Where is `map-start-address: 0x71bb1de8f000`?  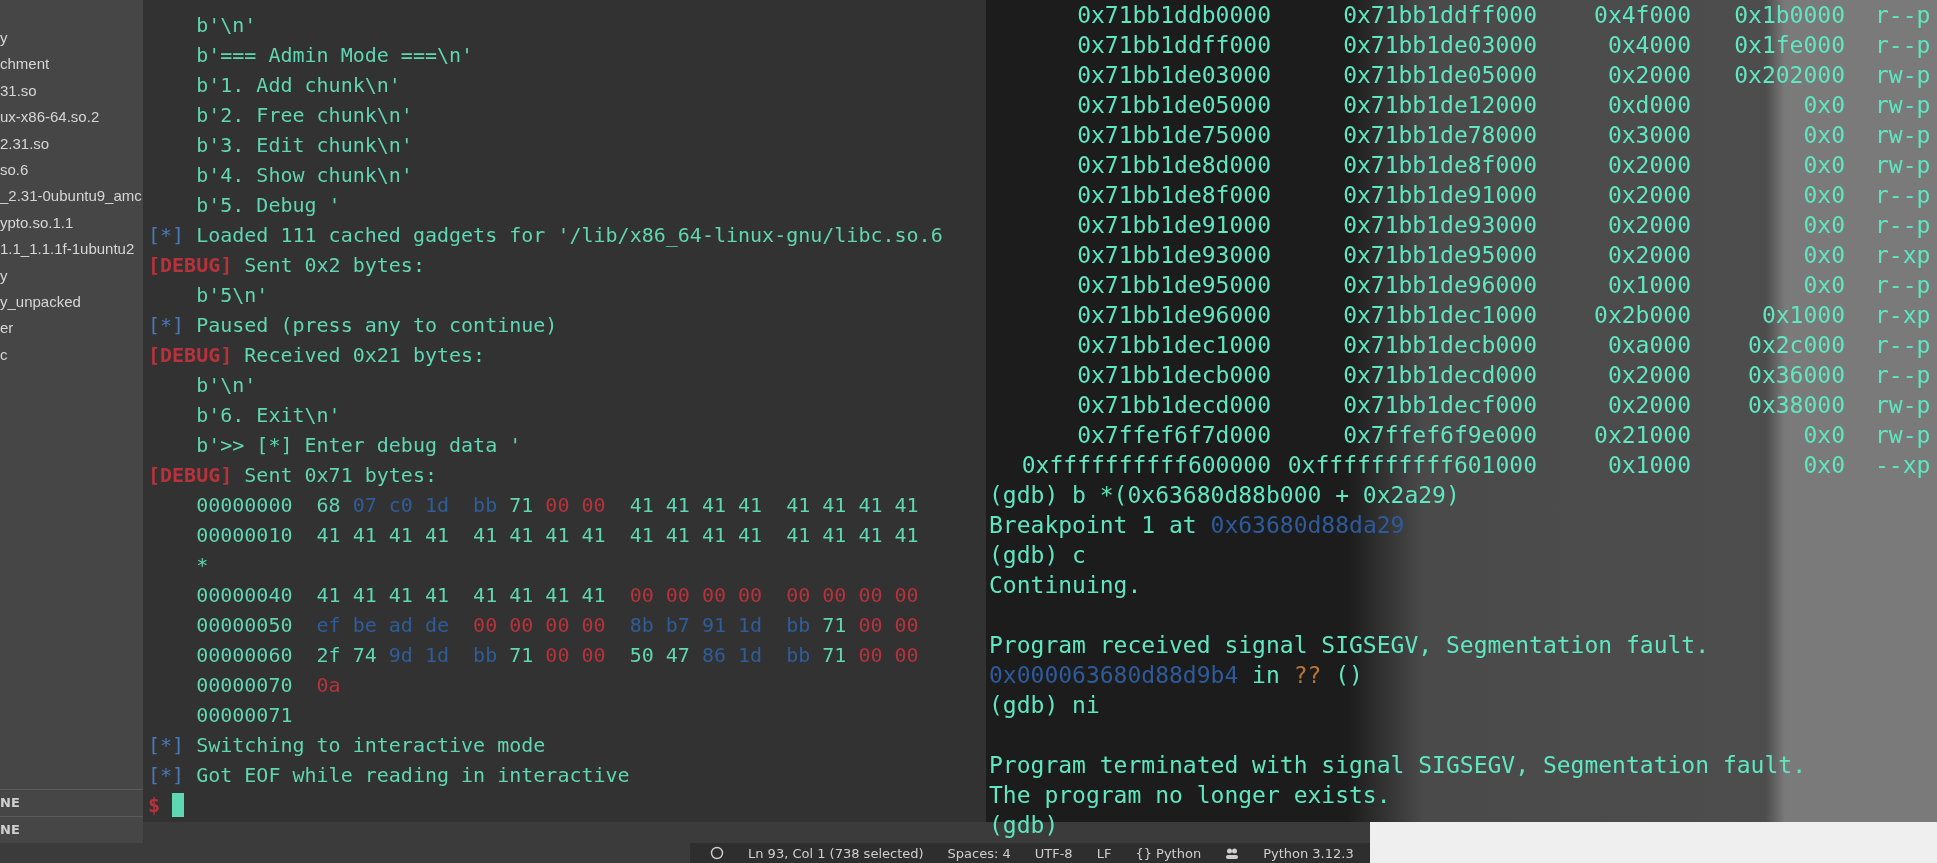
map-start-address: 0x71bb1de8f000 is located at coordinates (1174, 195).